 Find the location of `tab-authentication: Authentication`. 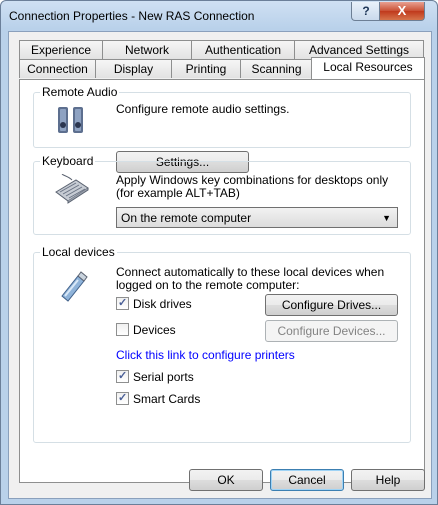

tab-authentication: Authentication is located at coordinates (243, 49).